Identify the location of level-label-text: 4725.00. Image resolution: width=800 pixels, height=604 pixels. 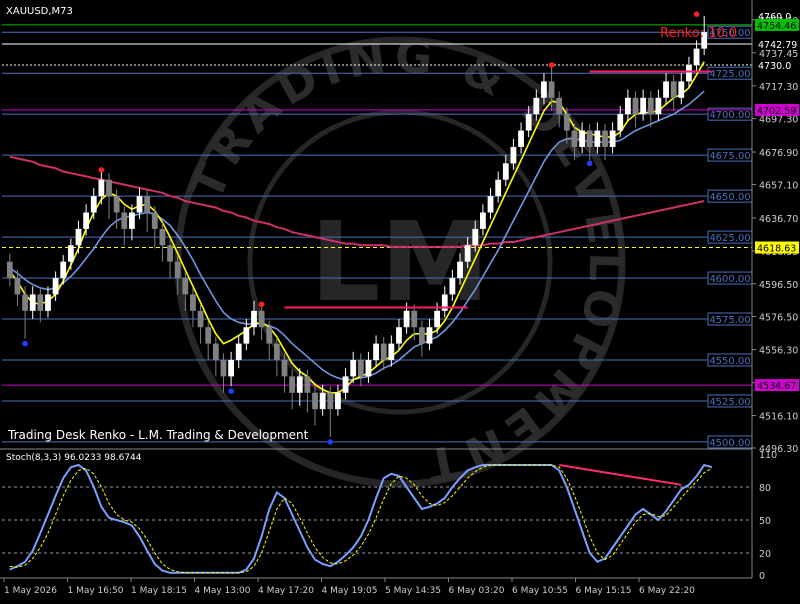
(729, 74).